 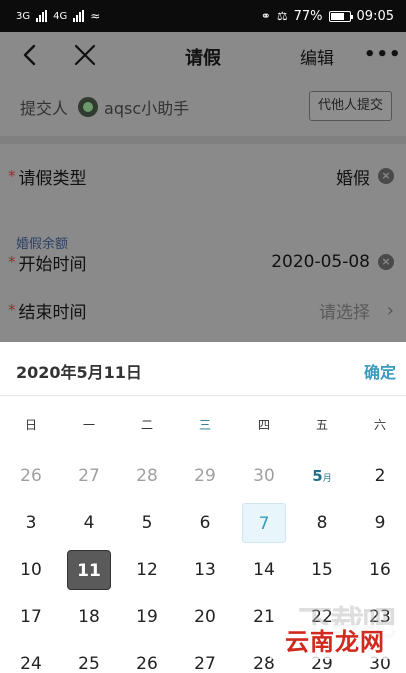 What do you see at coordinates (89, 523) in the screenshot?
I see `calendar-day: 4` at bounding box center [89, 523].